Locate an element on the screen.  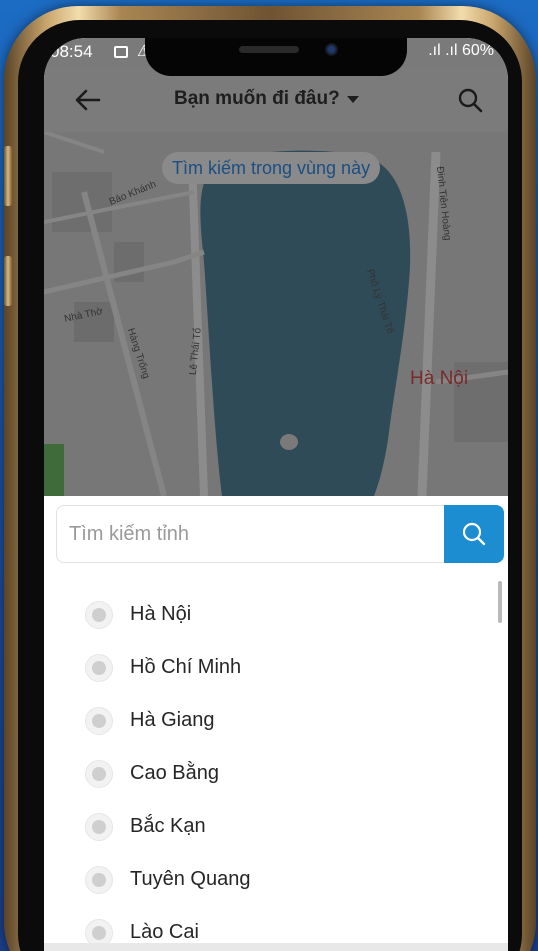
province-item: Hà Nội is located at coordinates (276, 617).